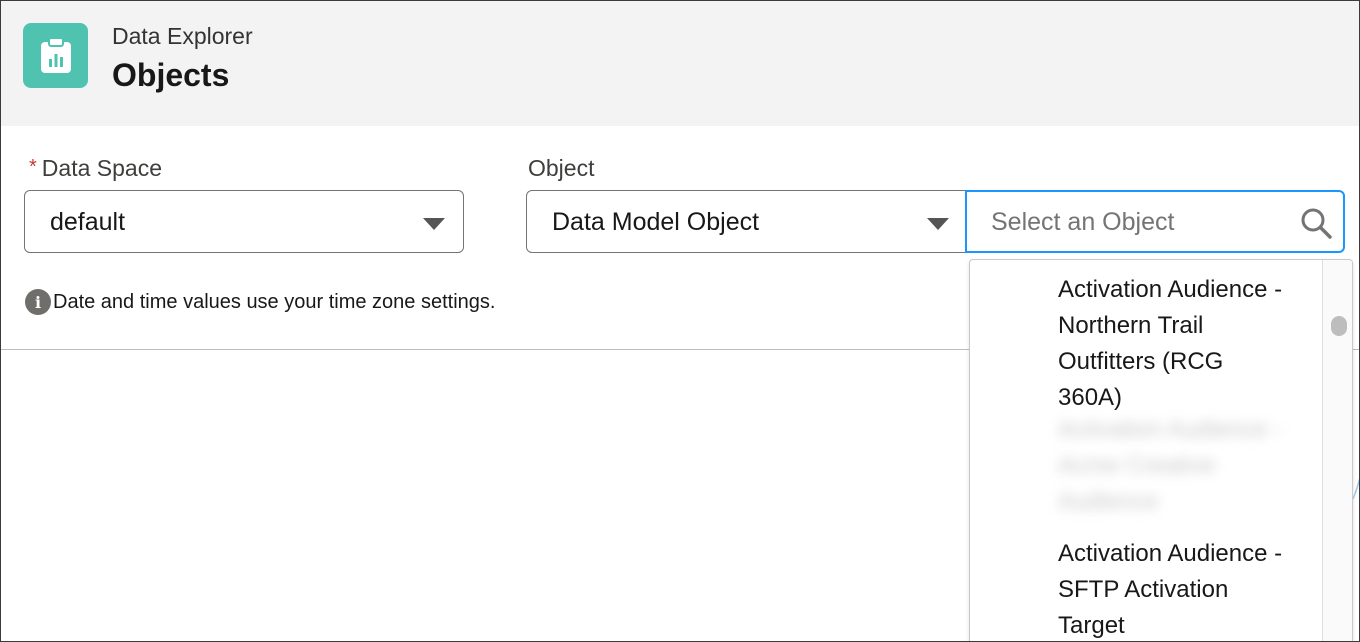  Describe the element at coordinates (1337, 450) in the screenshot. I see `listbox-scrollbar` at that location.